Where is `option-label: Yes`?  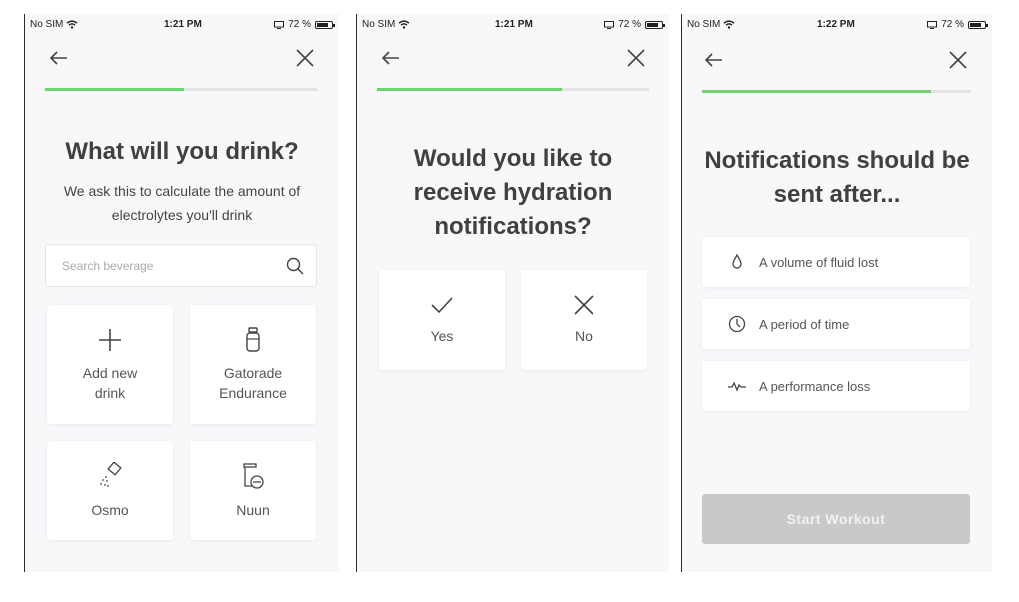 option-label: Yes is located at coordinates (442, 336).